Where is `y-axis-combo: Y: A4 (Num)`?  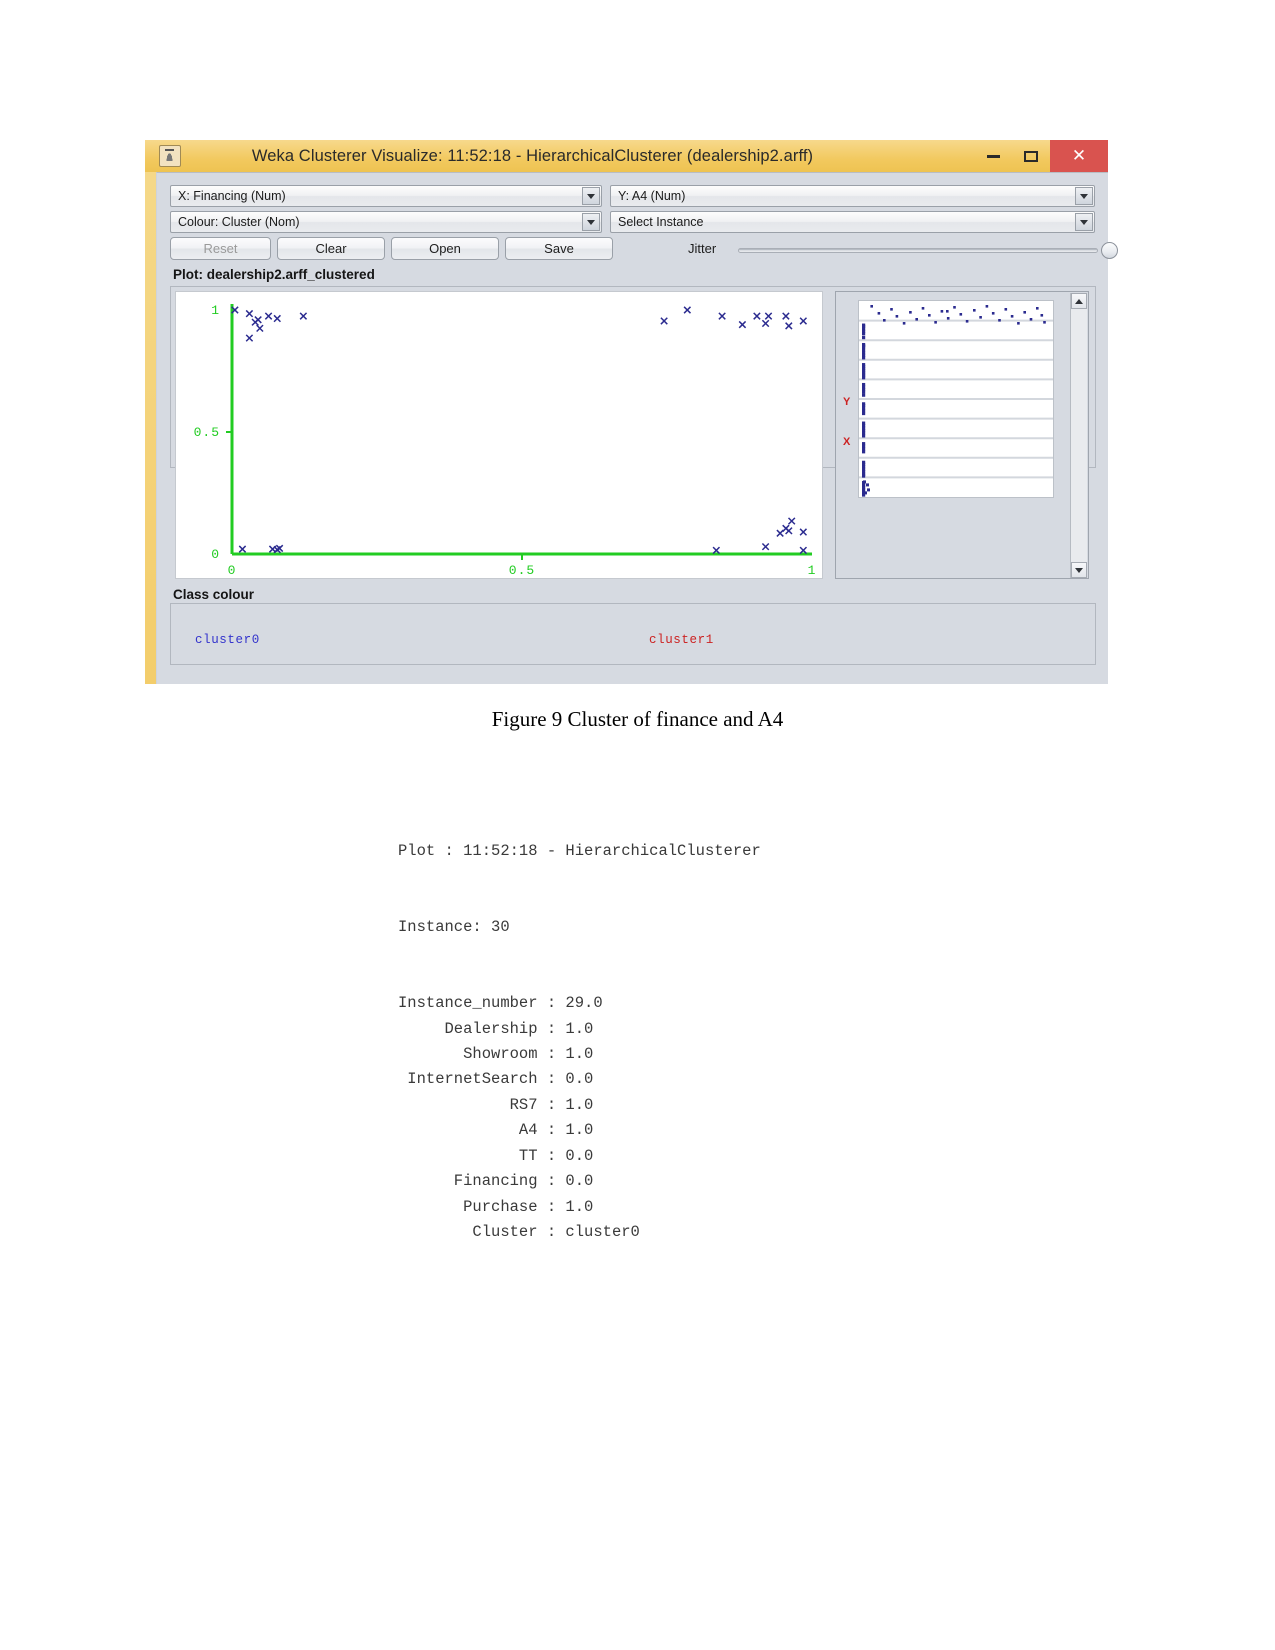
y-axis-combo: Y: A4 (Num) is located at coordinates (852, 196).